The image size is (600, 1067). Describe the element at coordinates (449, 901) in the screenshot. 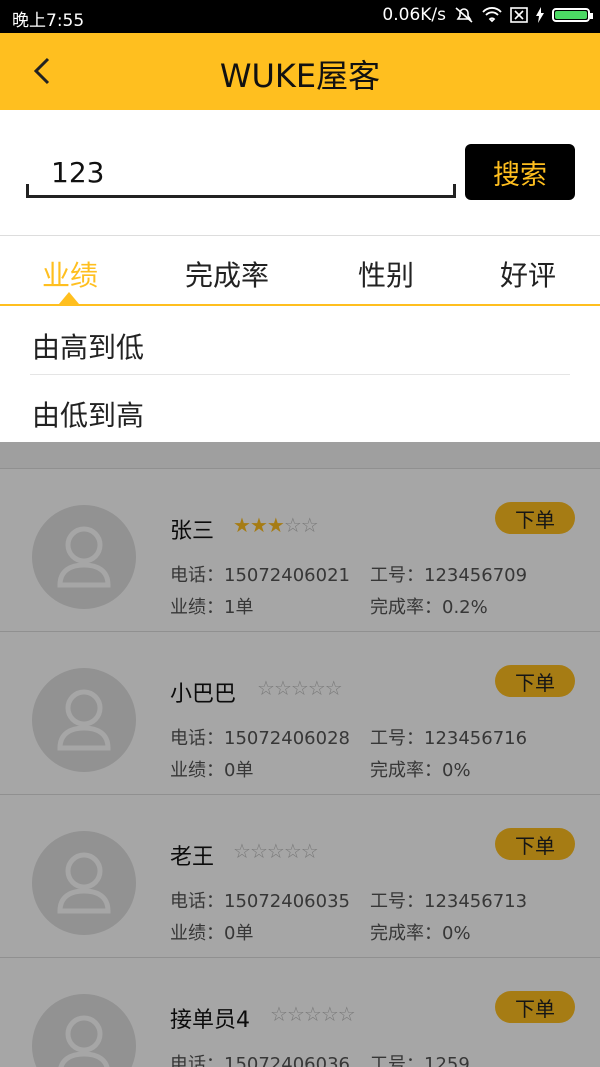

I see `employee-id-text: 工号：123456713` at that location.